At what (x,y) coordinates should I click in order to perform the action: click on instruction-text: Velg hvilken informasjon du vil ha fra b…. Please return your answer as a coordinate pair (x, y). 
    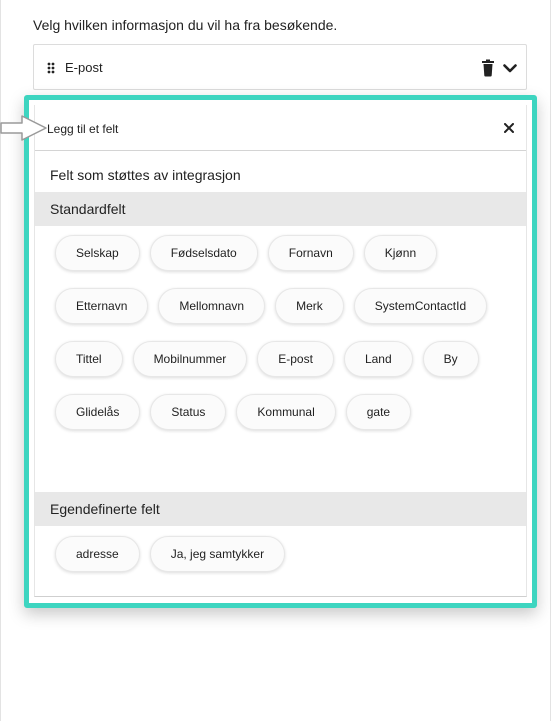
    Looking at the image, I should click on (185, 25).